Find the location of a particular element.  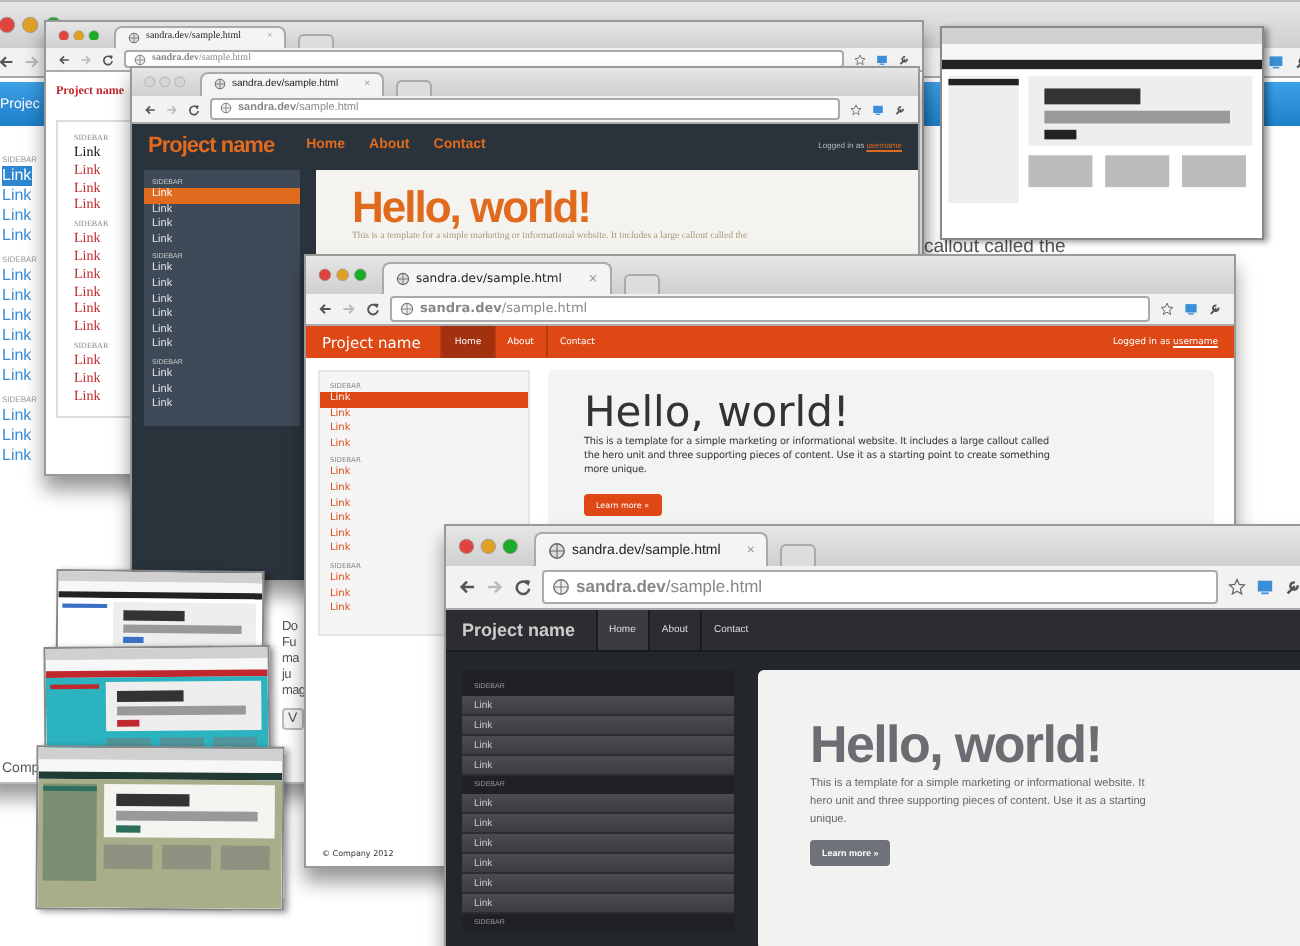

address-field: sandra.dev/sample.html is located at coordinates (880, 587).